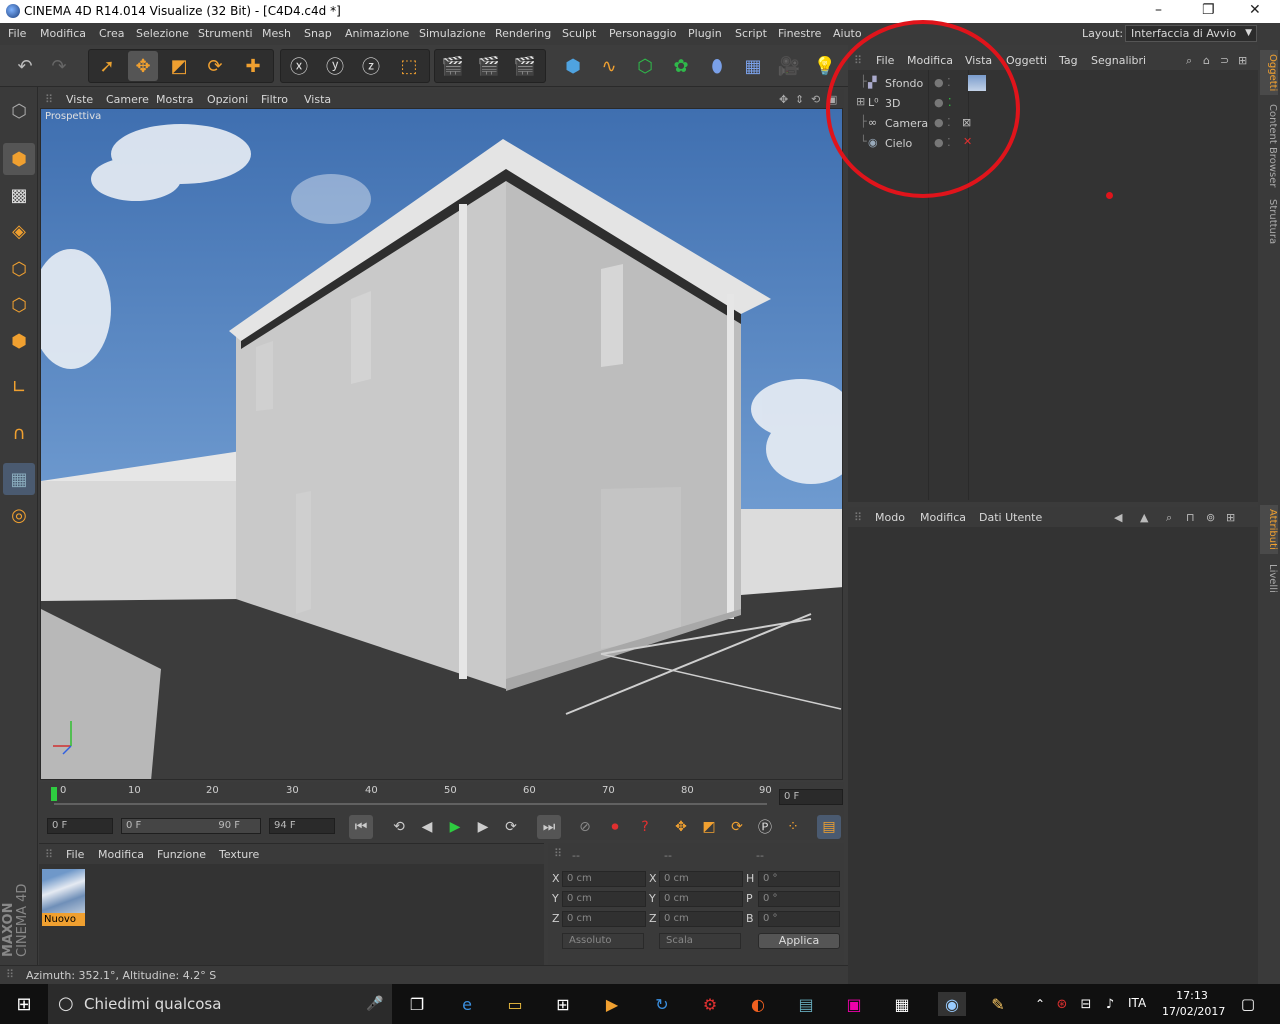 The height and width of the screenshot is (1024, 1280). I want to click on snap-button: ∩, so click(19, 433).